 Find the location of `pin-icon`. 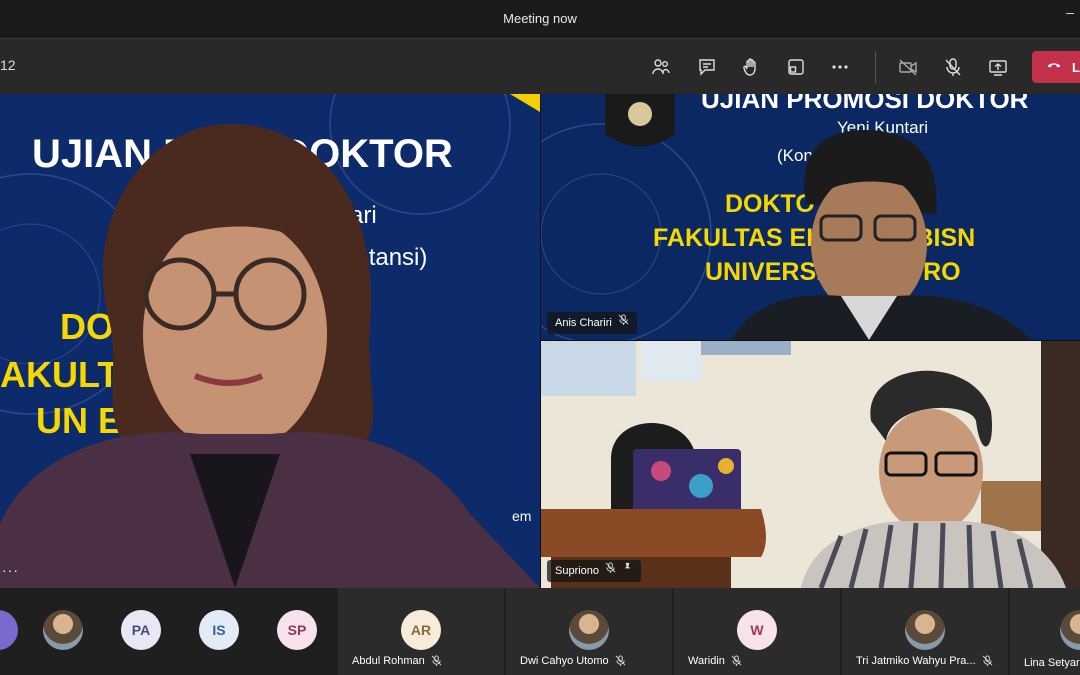

pin-icon is located at coordinates (627, 571).